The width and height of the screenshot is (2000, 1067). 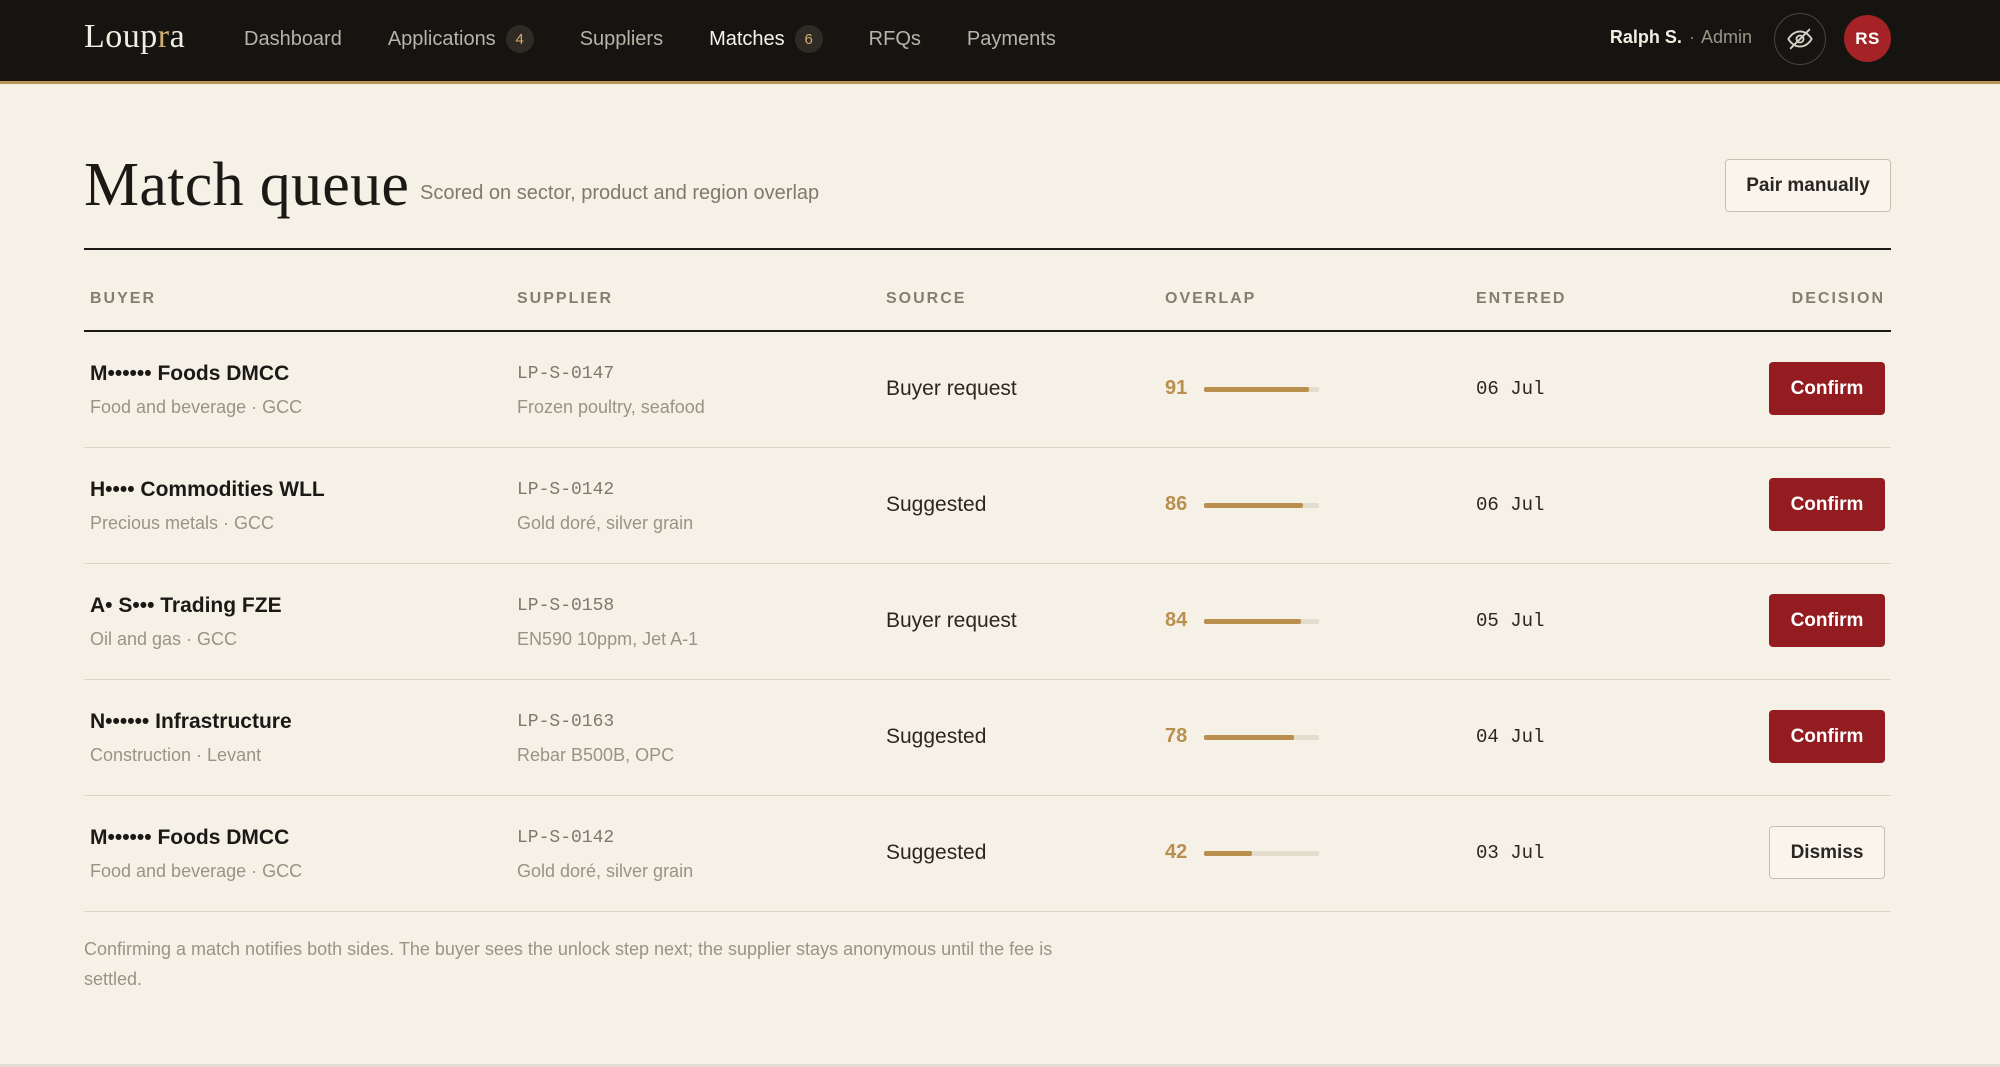 I want to click on column-header-buyer: BUYER, so click(x=123, y=299).